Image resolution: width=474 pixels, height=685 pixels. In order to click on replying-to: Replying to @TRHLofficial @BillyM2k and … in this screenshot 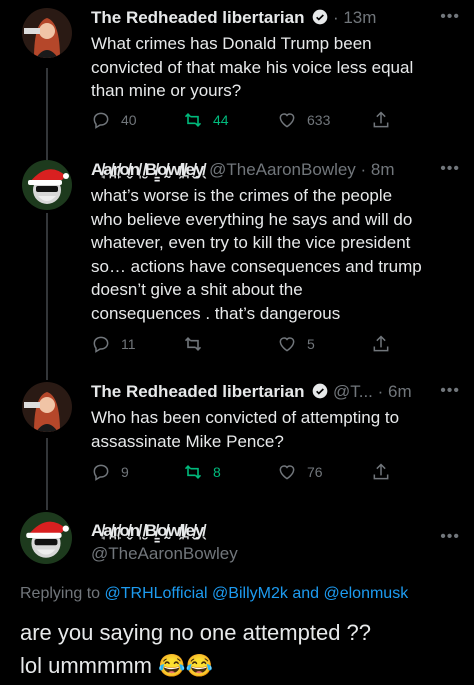, I will do `click(214, 593)`.